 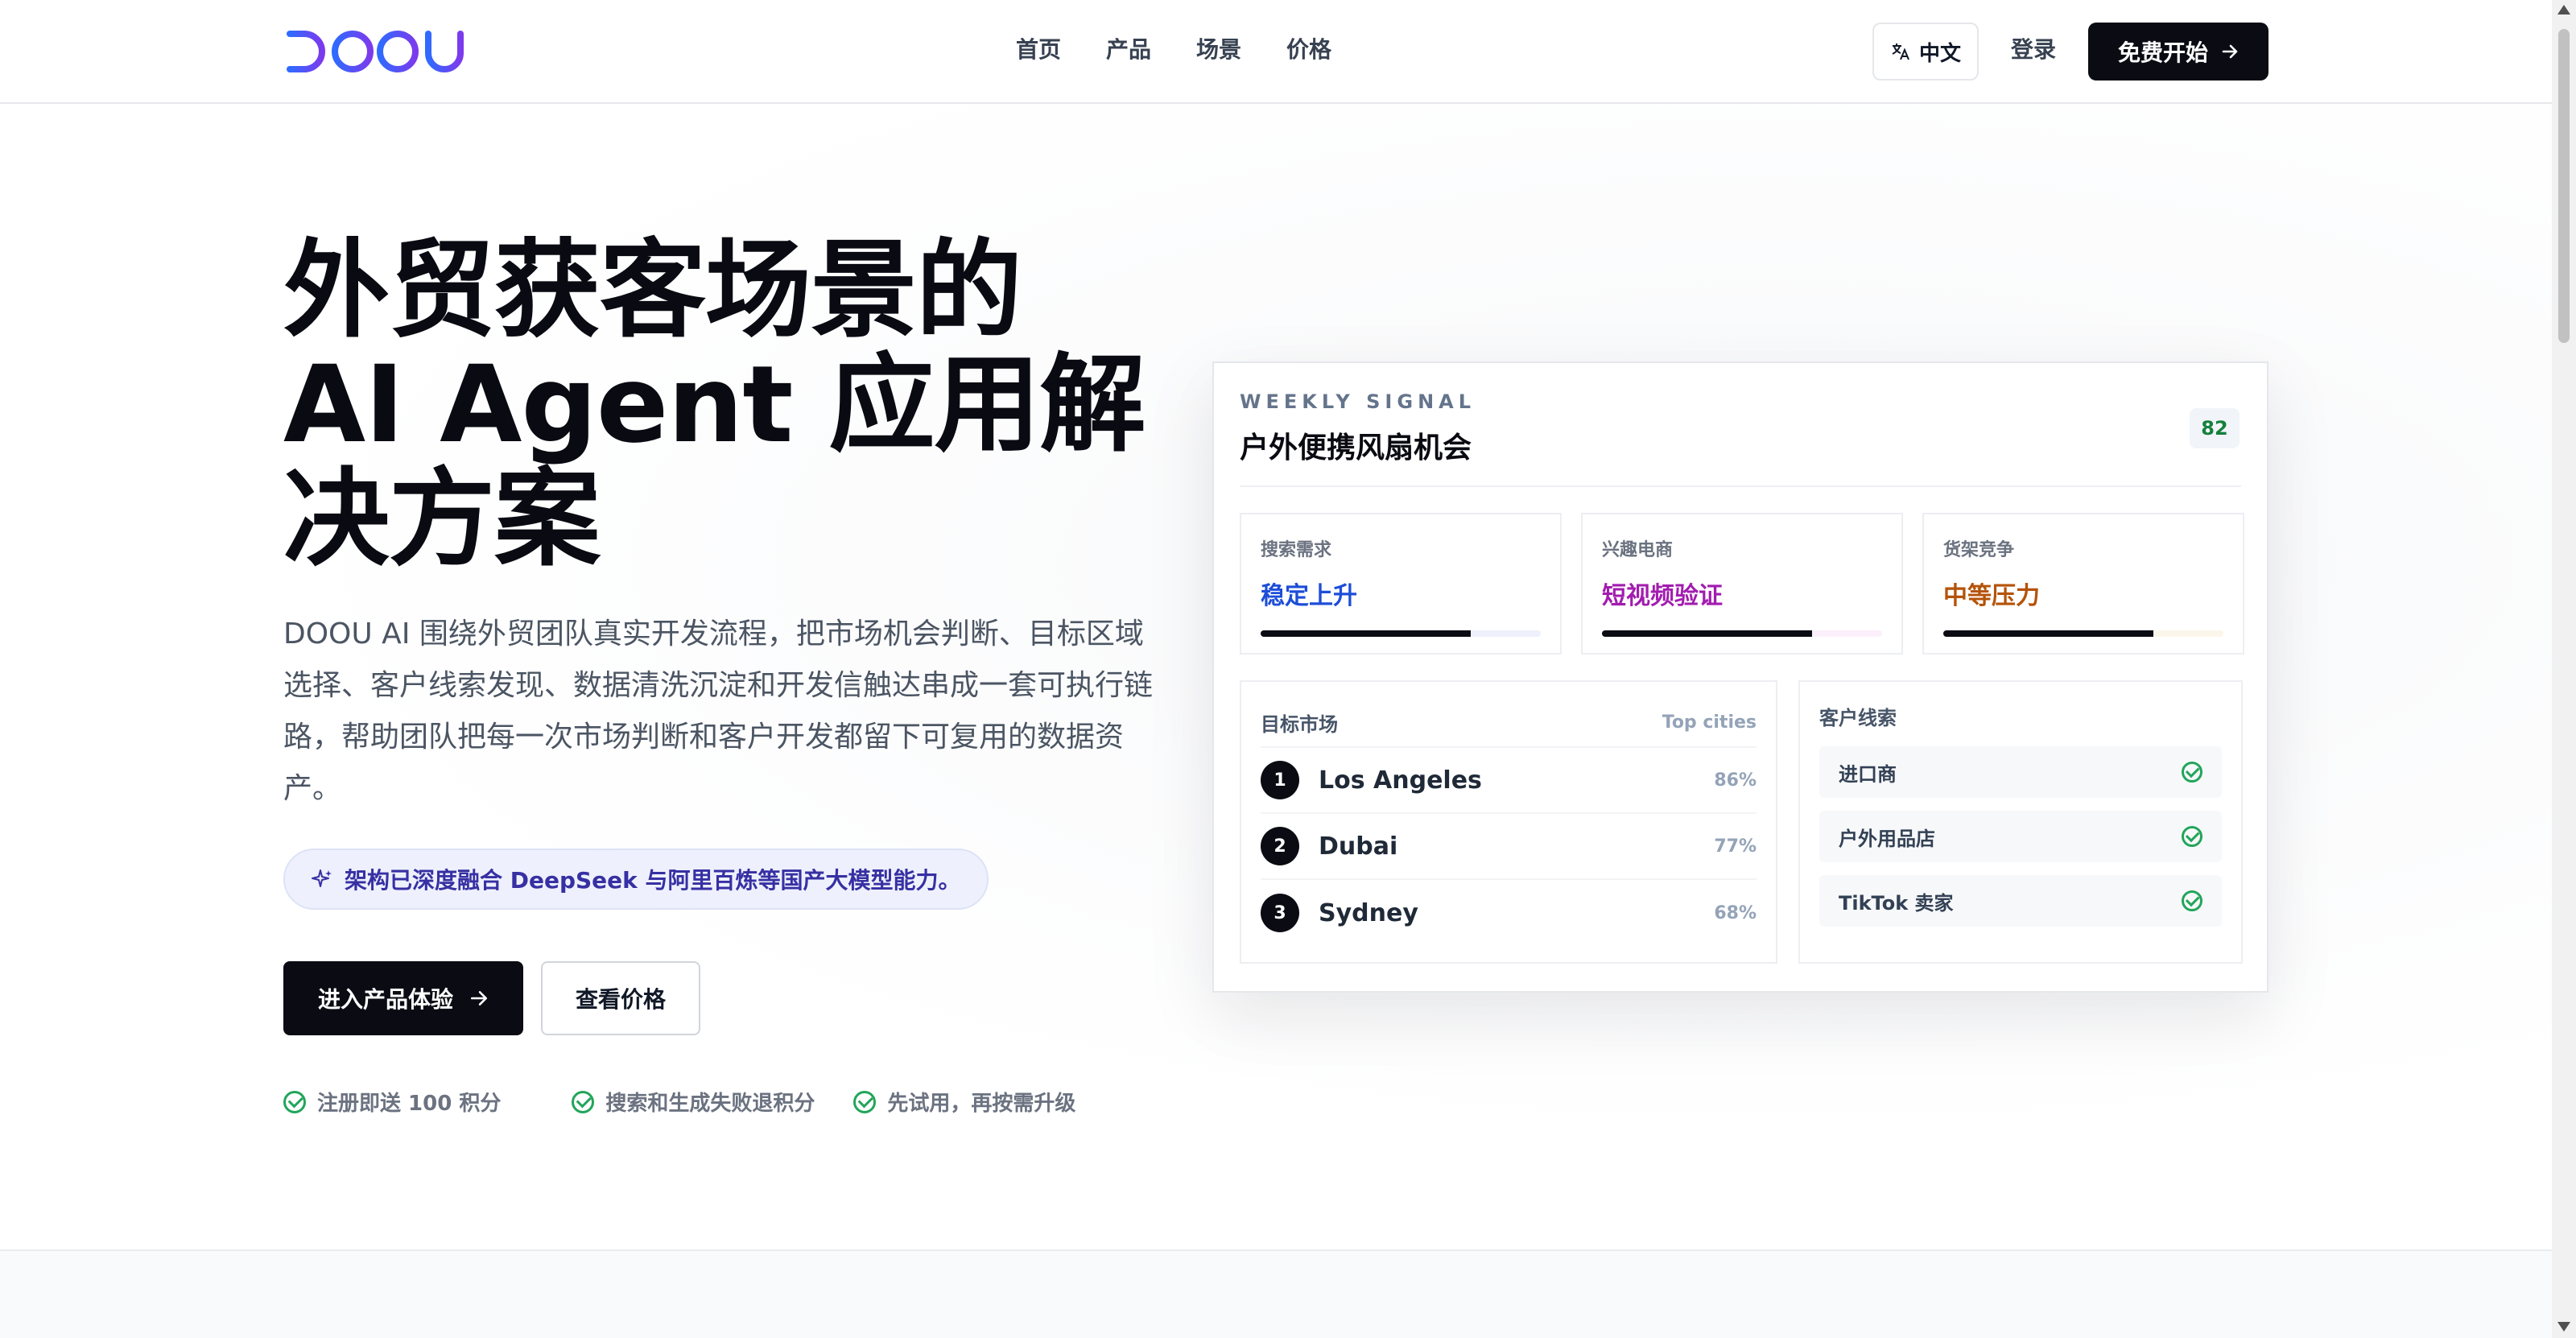 I want to click on main-nav: 首页 产品 场景 价格, so click(x=1173, y=50).